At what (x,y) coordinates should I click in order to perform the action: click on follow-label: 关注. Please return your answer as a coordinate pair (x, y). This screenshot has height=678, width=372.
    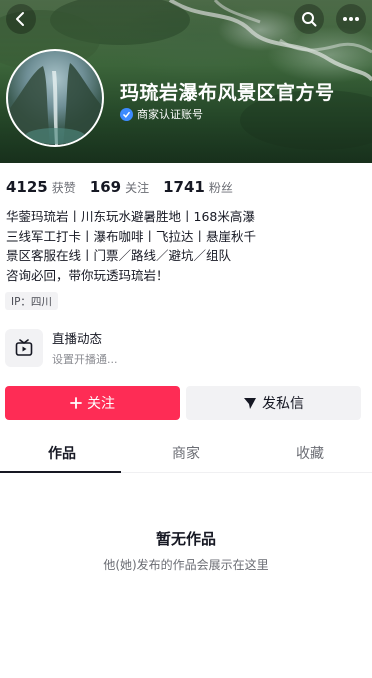
    Looking at the image, I should click on (101, 404).